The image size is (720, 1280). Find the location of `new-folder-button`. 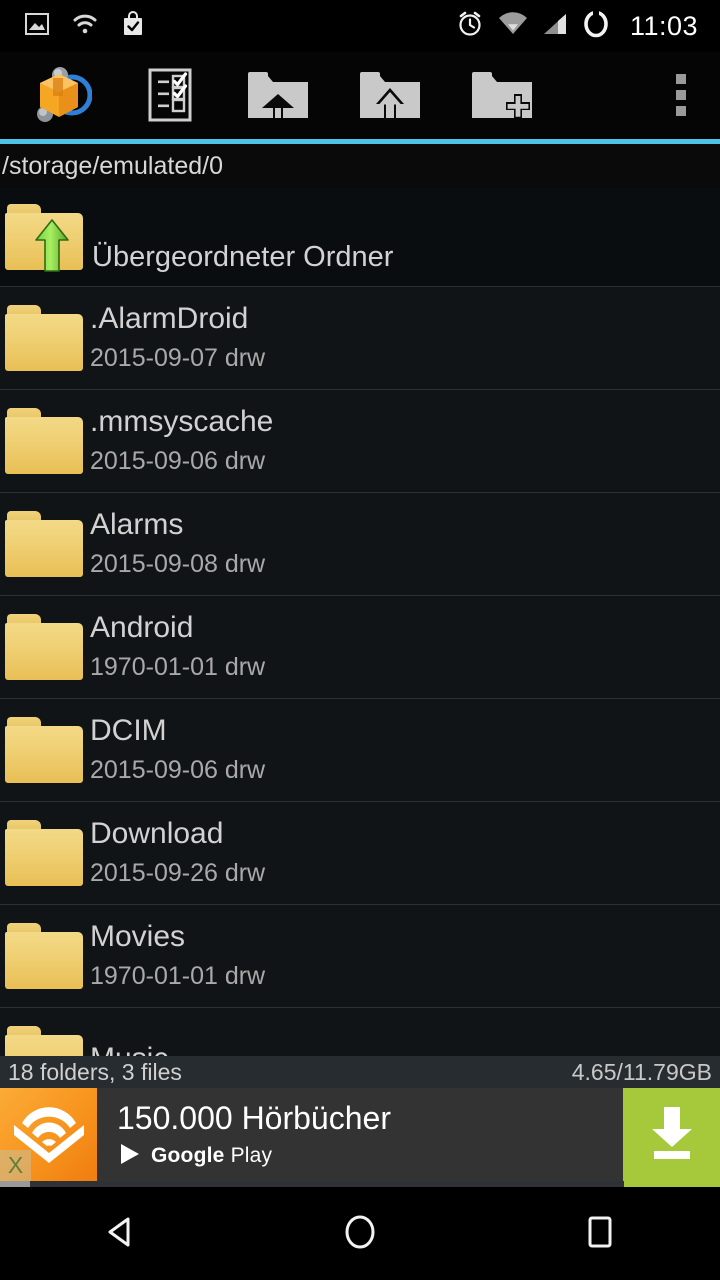

new-folder-button is located at coordinates (502, 96).